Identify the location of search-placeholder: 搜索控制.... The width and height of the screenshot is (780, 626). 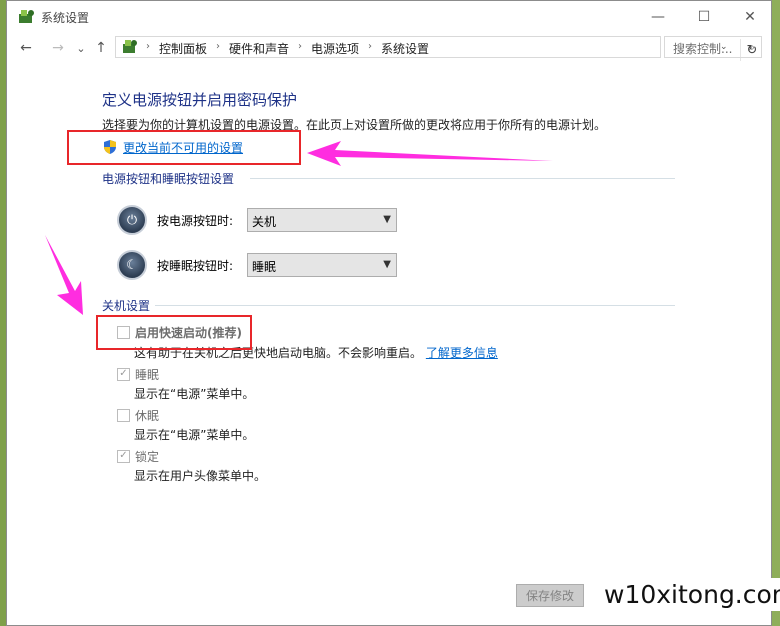
(703, 49).